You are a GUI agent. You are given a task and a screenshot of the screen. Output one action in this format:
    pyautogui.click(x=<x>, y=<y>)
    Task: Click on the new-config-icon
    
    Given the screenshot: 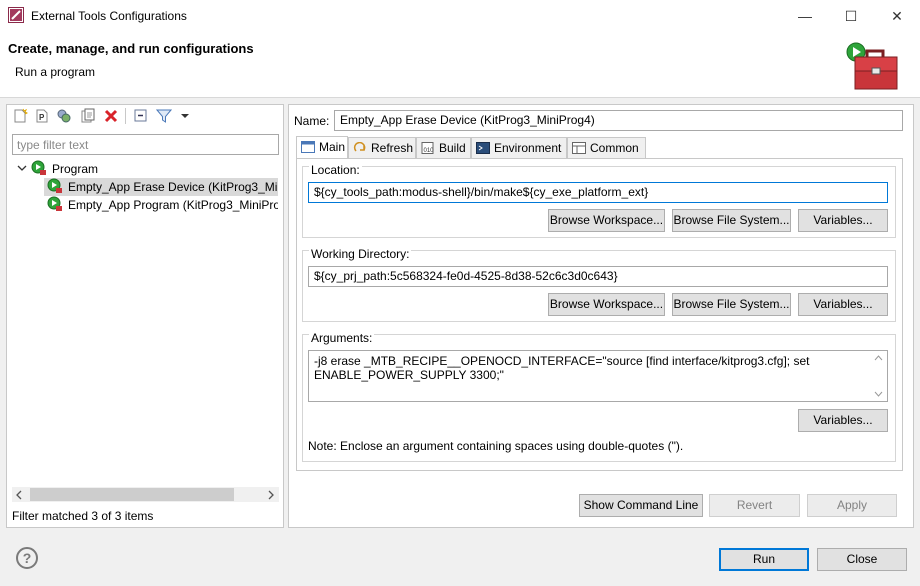 What is the action you would take?
    pyautogui.click(x=20, y=116)
    